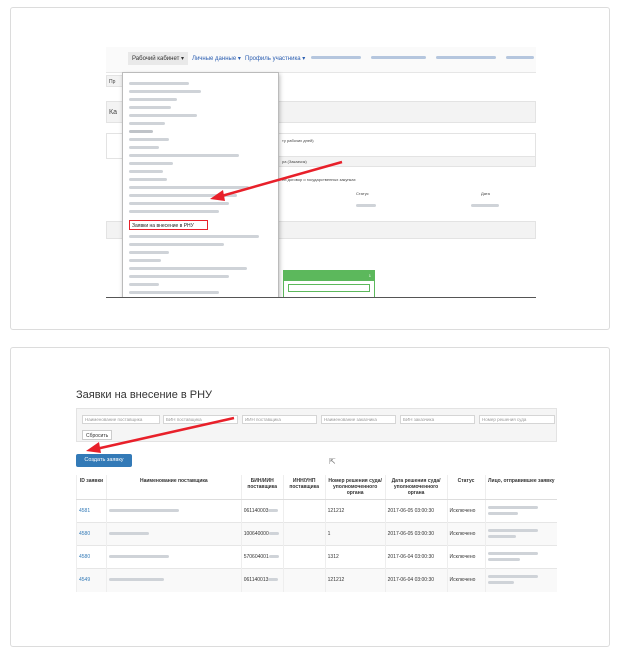  I want to click on reset-button: Сбросить, so click(97, 435).